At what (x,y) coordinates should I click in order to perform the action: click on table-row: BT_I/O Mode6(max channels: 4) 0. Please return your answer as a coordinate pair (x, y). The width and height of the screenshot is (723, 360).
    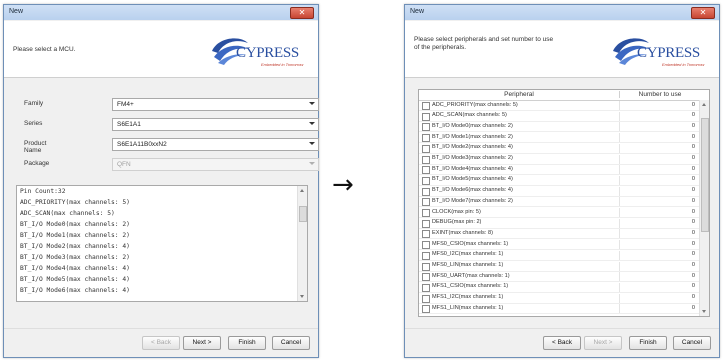
    Looking at the image, I should click on (559, 191).